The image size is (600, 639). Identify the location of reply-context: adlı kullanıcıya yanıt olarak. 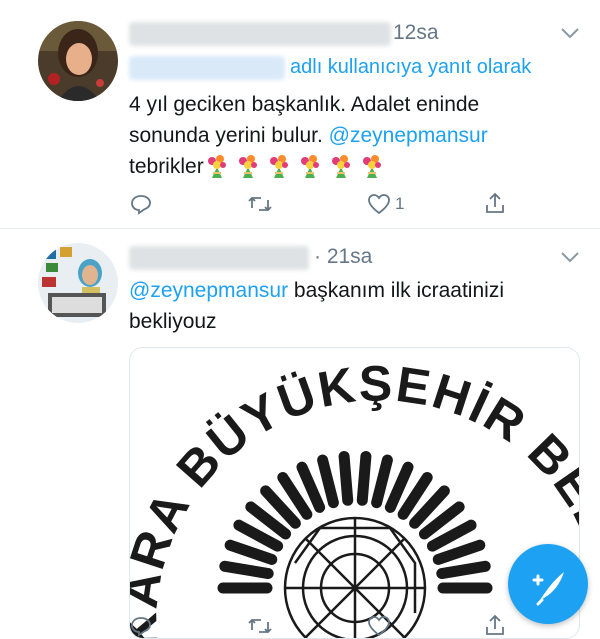
(410, 67).